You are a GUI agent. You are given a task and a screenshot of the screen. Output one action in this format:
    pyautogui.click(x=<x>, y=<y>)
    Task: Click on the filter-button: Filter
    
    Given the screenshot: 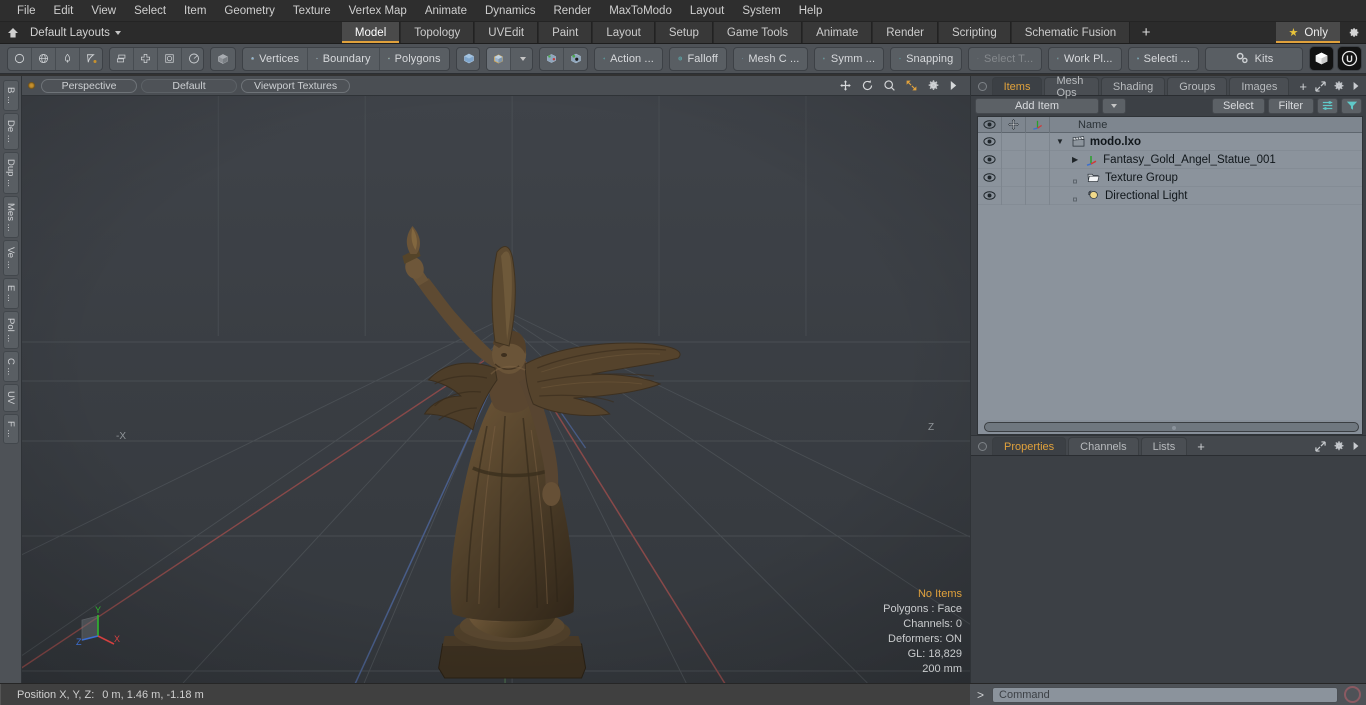 What is the action you would take?
    pyautogui.click(x=1290, y=105)
    